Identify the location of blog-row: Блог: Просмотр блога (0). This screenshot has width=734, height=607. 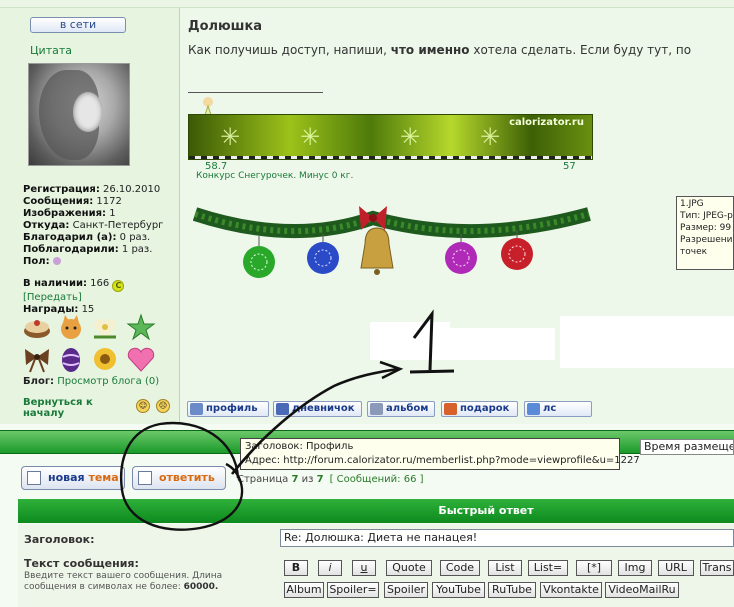
(91, 381).